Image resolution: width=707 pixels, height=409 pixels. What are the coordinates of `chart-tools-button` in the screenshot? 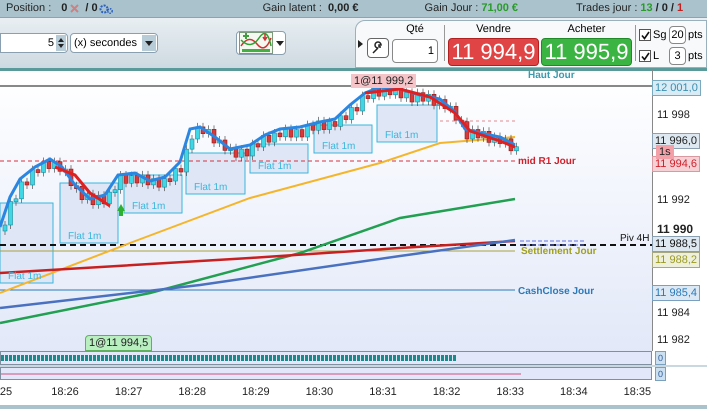 It's located at (261, 43).